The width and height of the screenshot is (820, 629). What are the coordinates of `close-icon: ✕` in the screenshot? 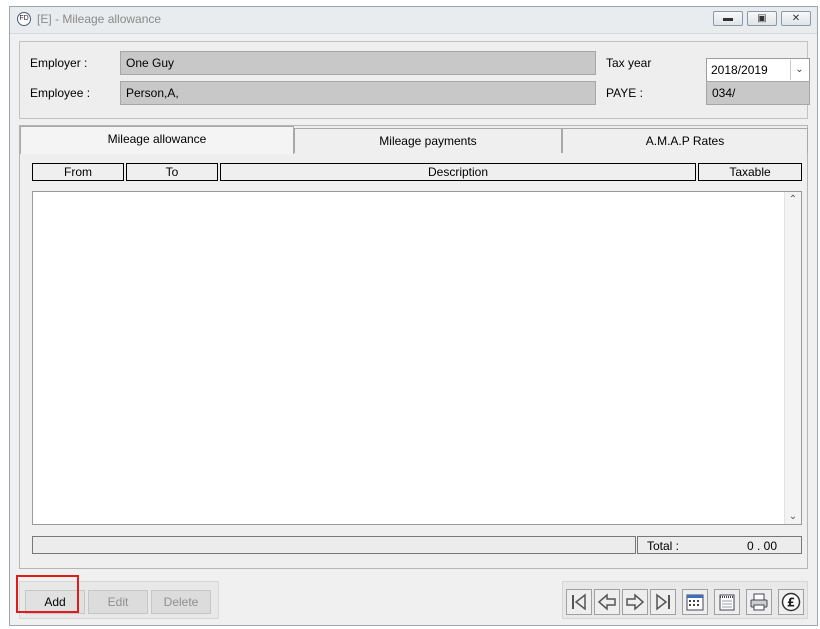 It's located at (796, 18).